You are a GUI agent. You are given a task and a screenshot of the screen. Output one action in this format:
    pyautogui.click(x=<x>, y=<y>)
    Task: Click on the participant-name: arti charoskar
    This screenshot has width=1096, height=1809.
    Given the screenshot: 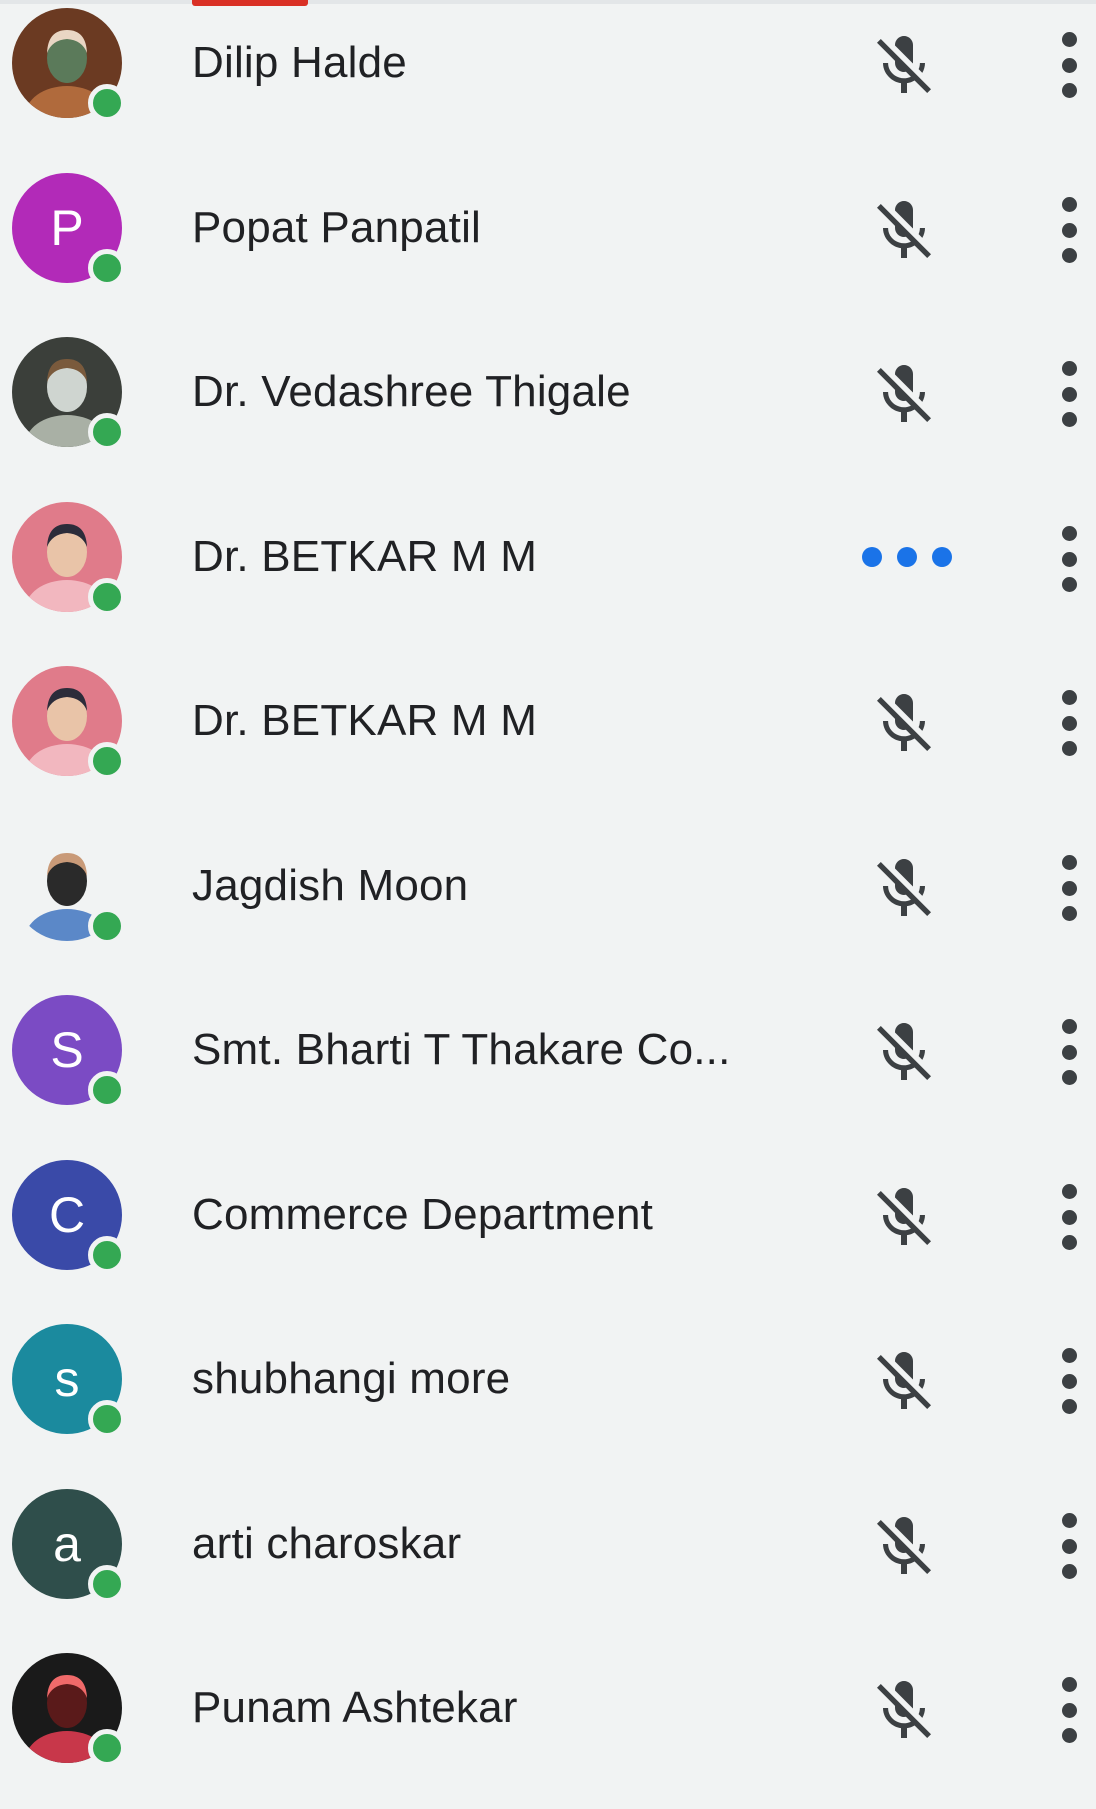 What is the action you would take?
    pyautogui.click(x=327, y=1543)
    